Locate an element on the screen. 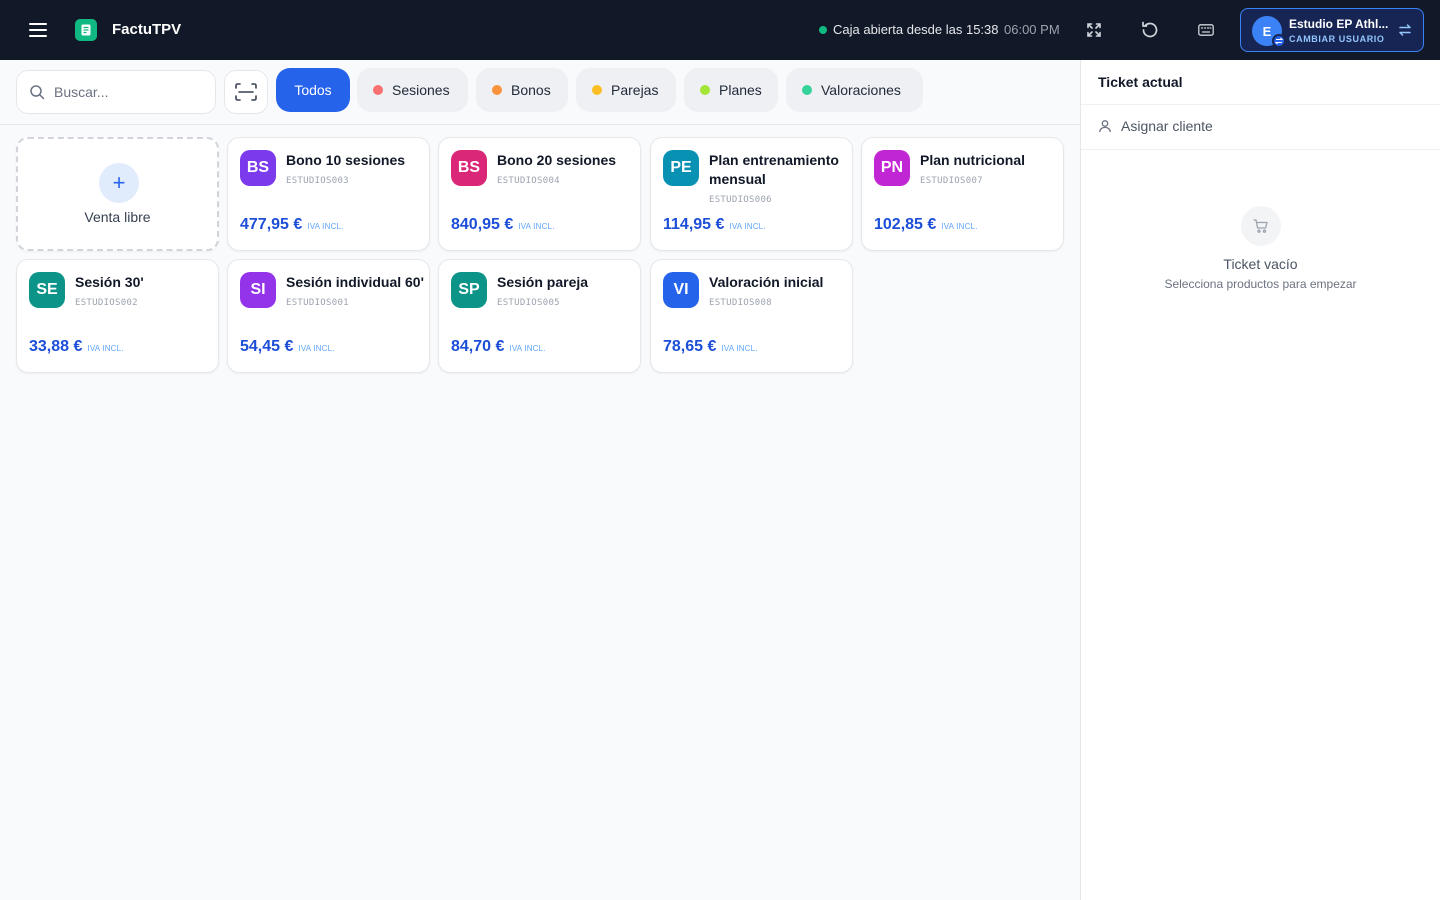 The image size is (1440, 900). product-info: Plan nutricional ESTUDIOS007 is located at coordinates (989, 171).